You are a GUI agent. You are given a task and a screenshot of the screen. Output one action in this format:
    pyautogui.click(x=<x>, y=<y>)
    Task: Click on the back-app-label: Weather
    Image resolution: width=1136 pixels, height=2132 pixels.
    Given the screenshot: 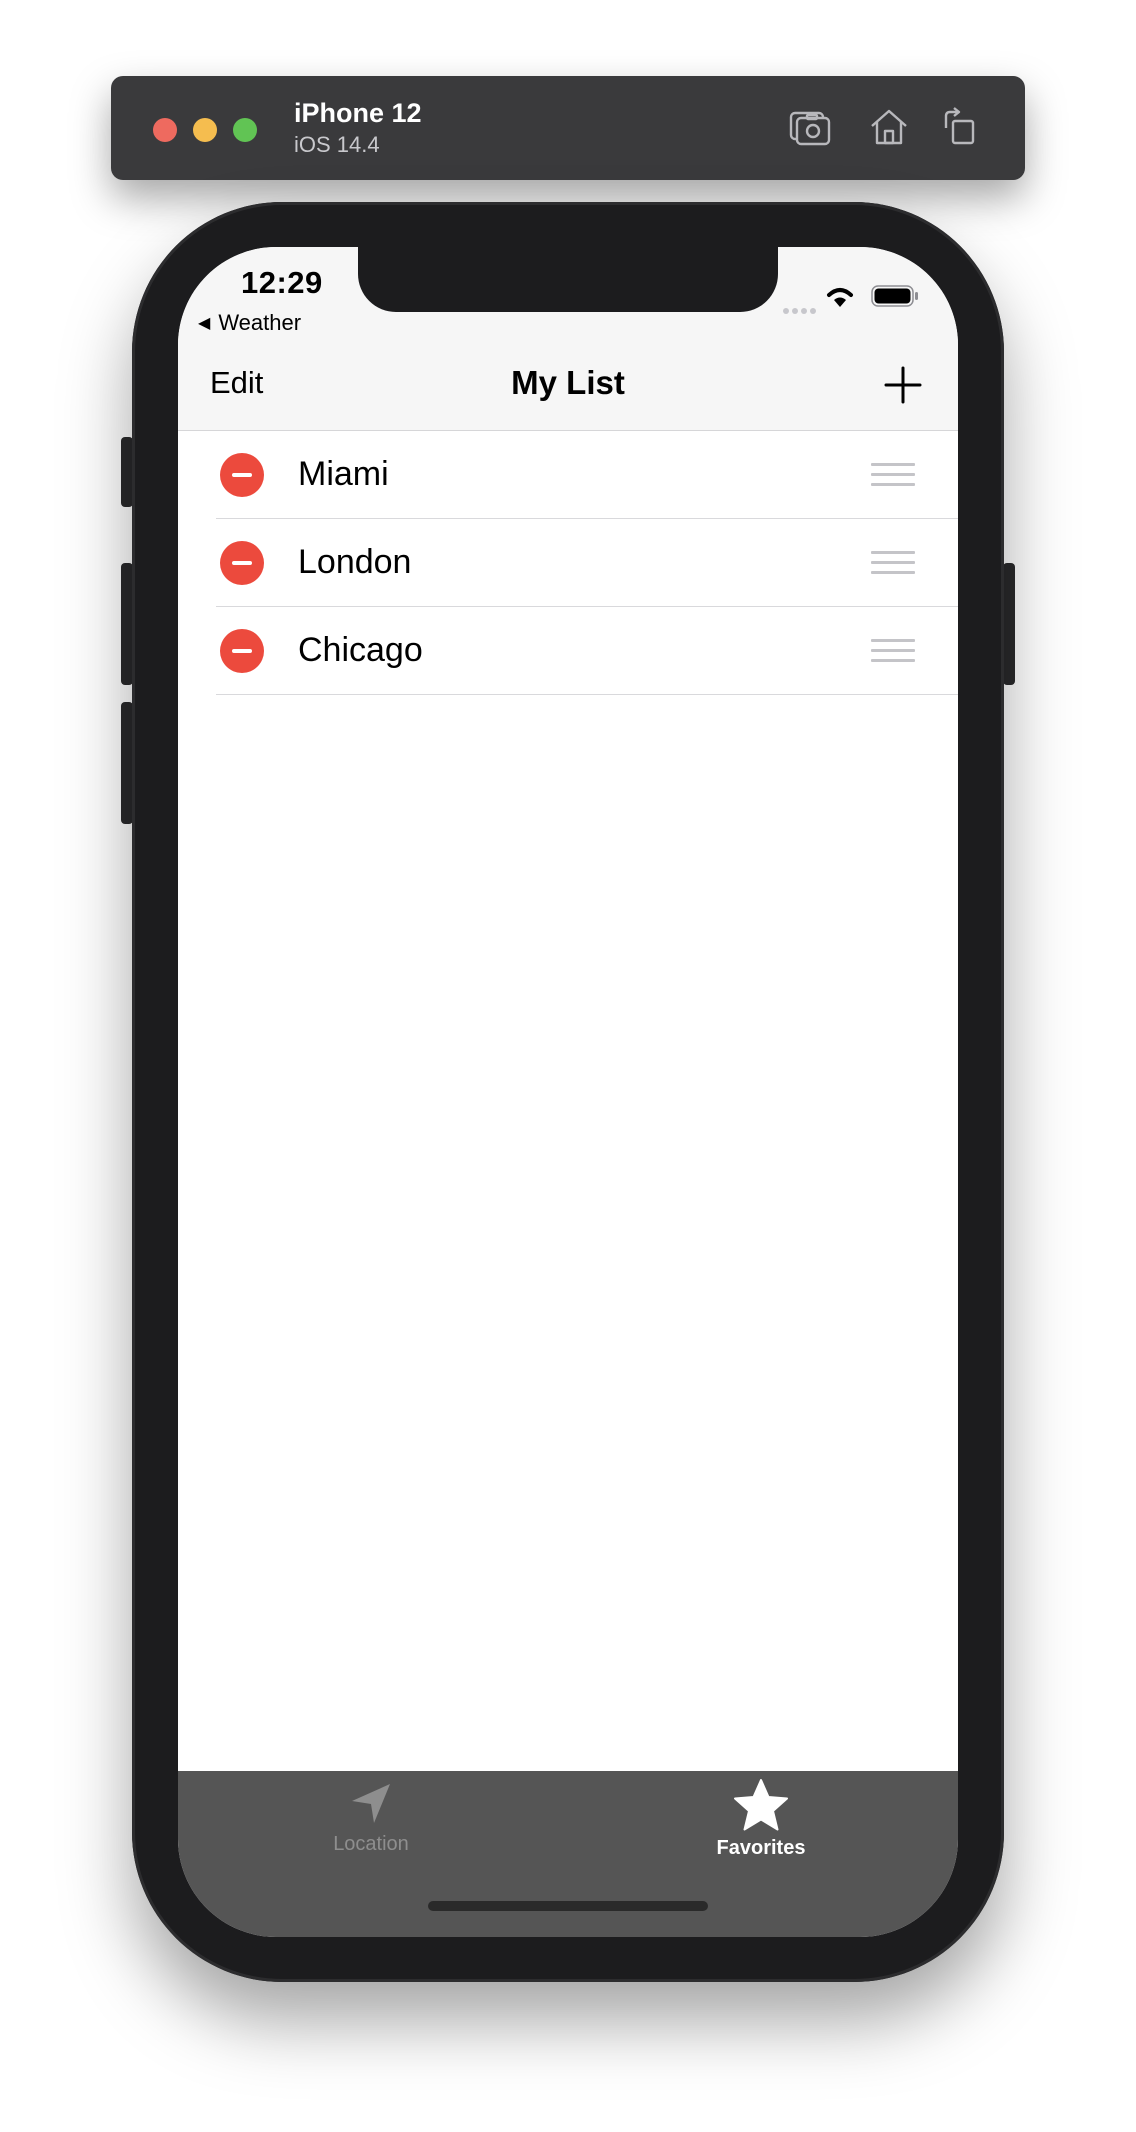 What is the action you would take?
    pyautogui.click(x=260, y=322)
    